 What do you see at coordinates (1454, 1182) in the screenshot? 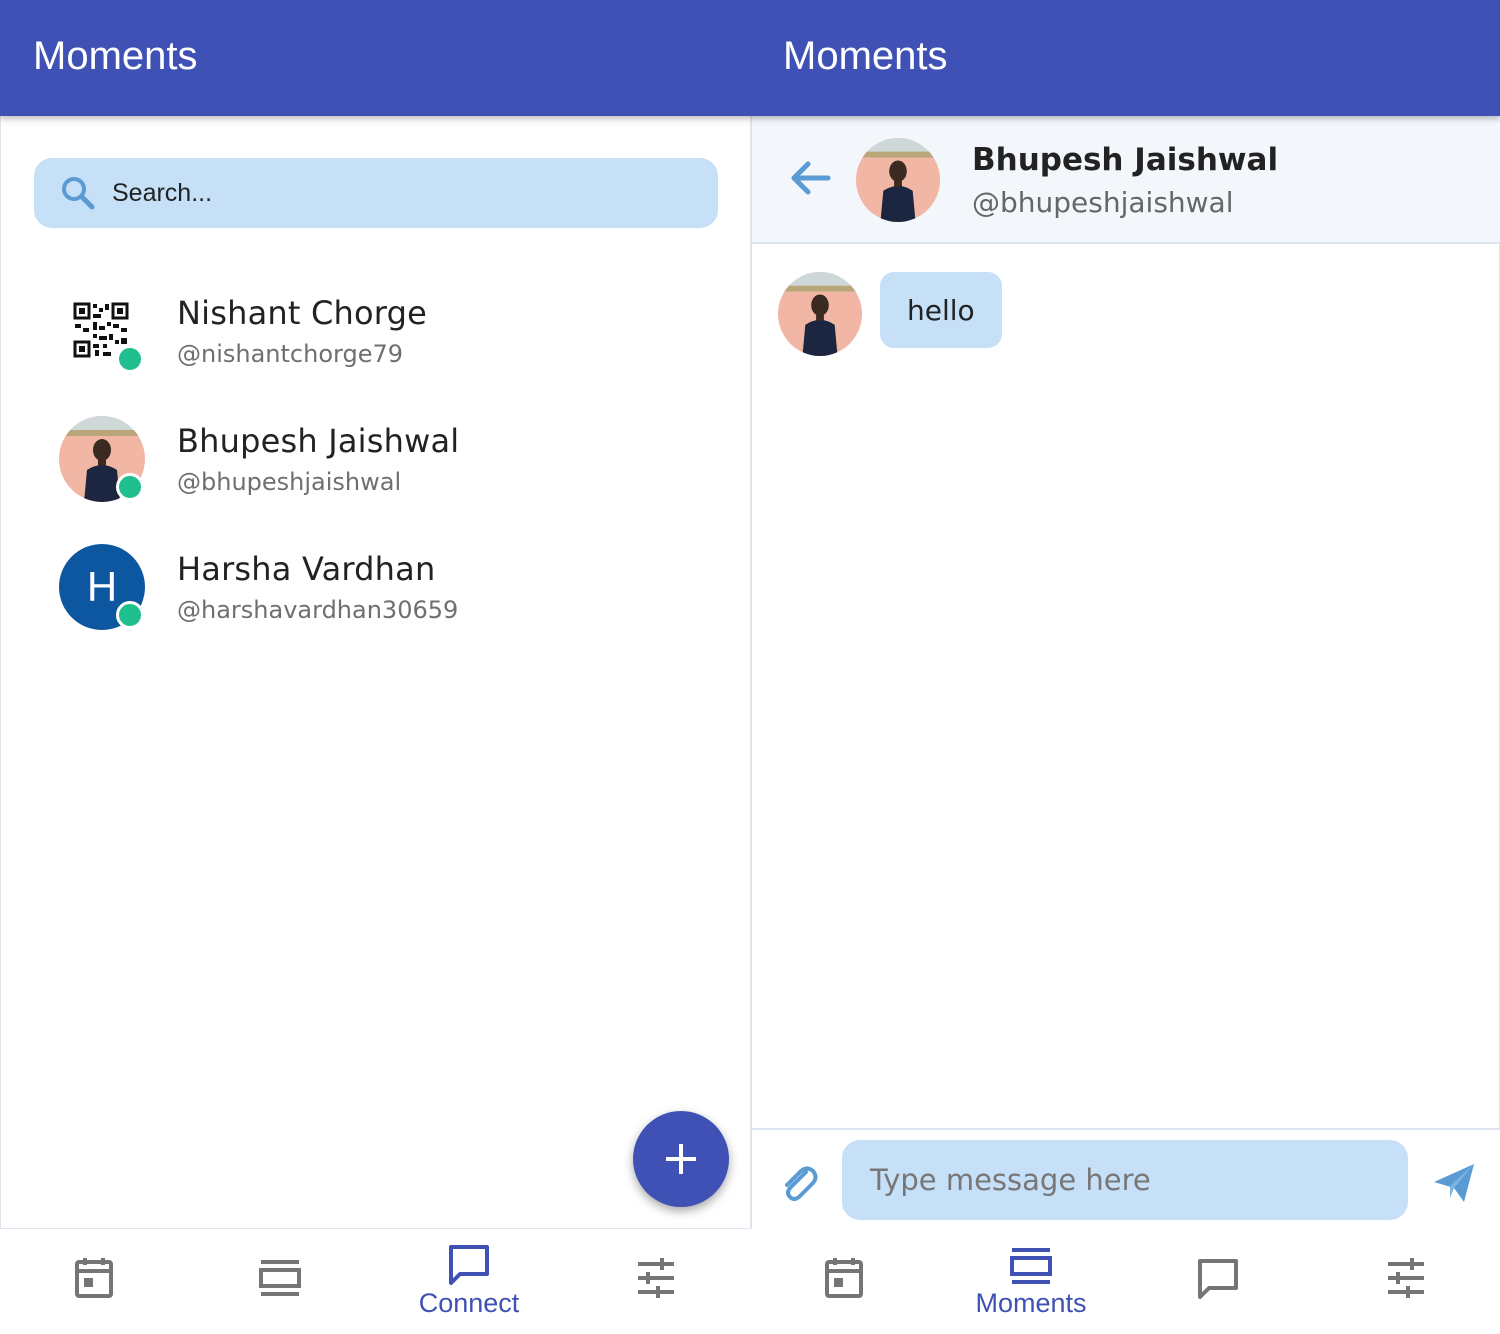
I see `send-icon` at bounding box center [1454, 1182].